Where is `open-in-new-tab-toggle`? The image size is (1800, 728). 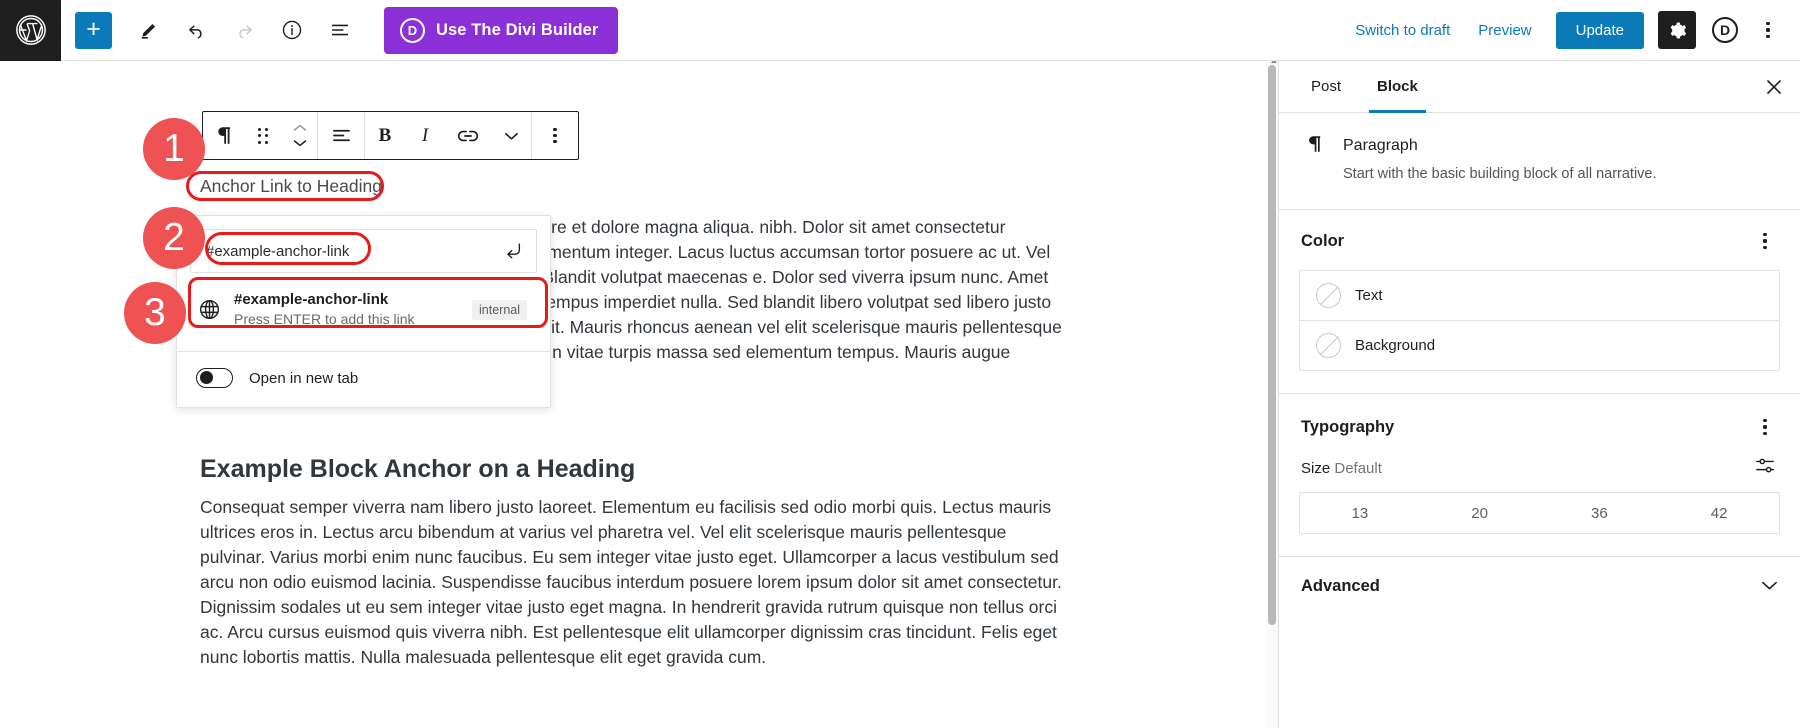 open-in-new-tab-toggle is located at coordinates (214, 378).